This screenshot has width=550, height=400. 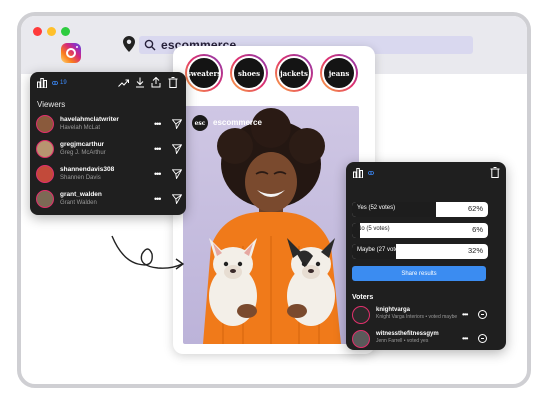 What do you see at coordinates (37, 31) in the screenshot?
I see `close-window-dot` at bounding box center [37, 31].